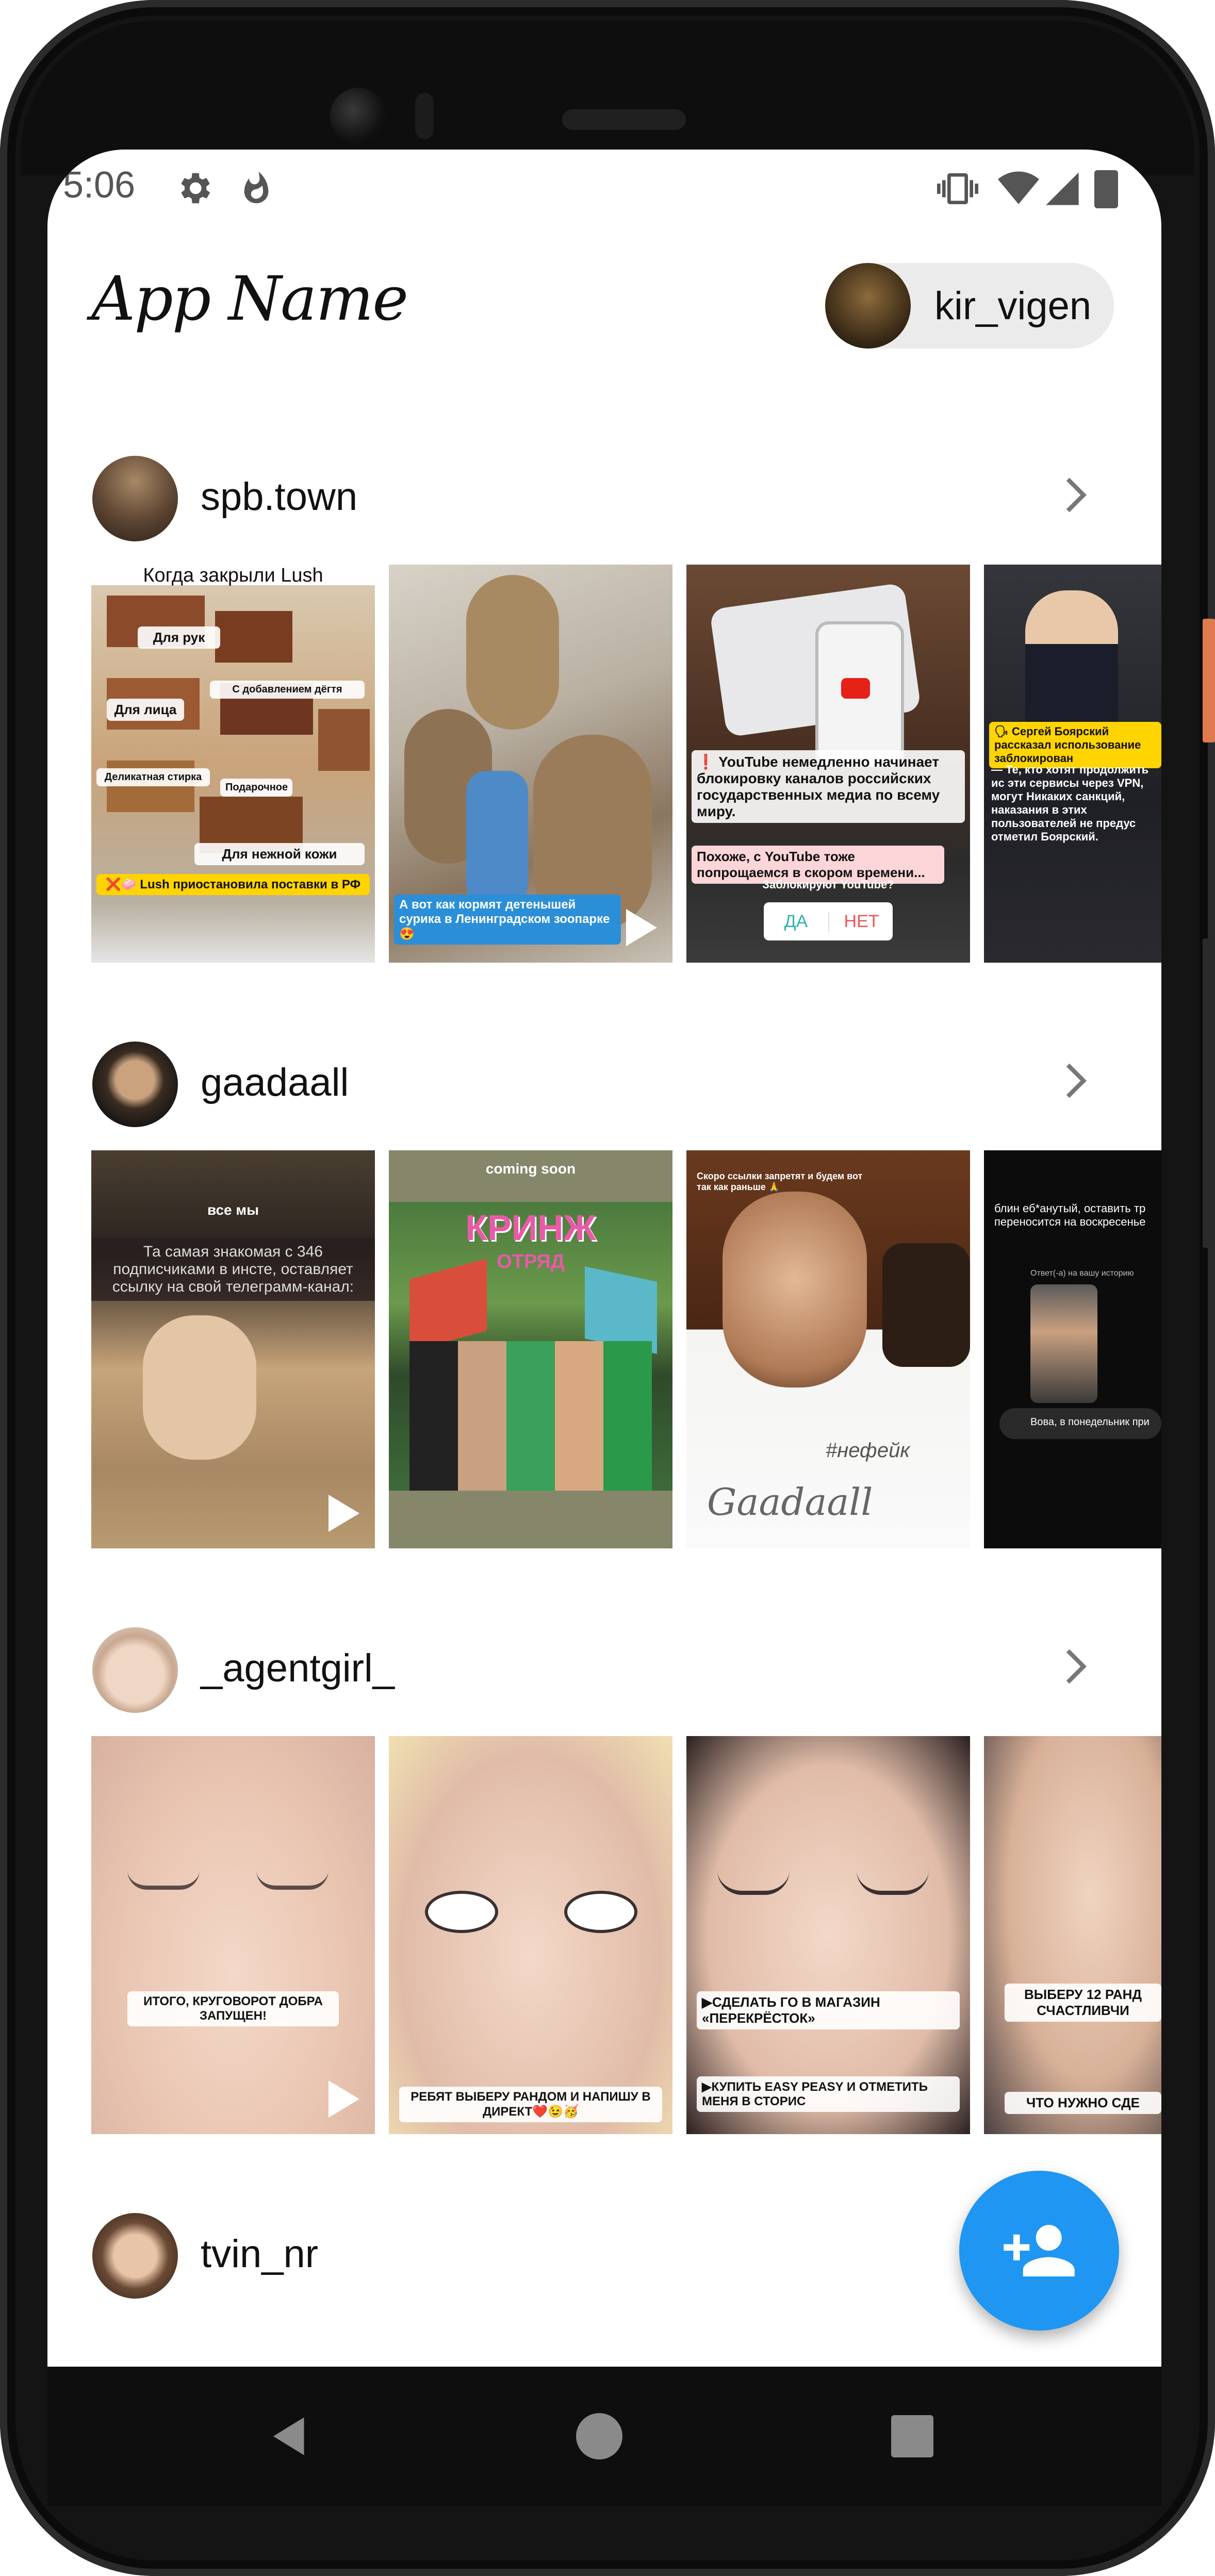 The width and height of the screenshot is (1215, 2576). I want to click on story-signature: Gaadaall, so click(790, 1502).